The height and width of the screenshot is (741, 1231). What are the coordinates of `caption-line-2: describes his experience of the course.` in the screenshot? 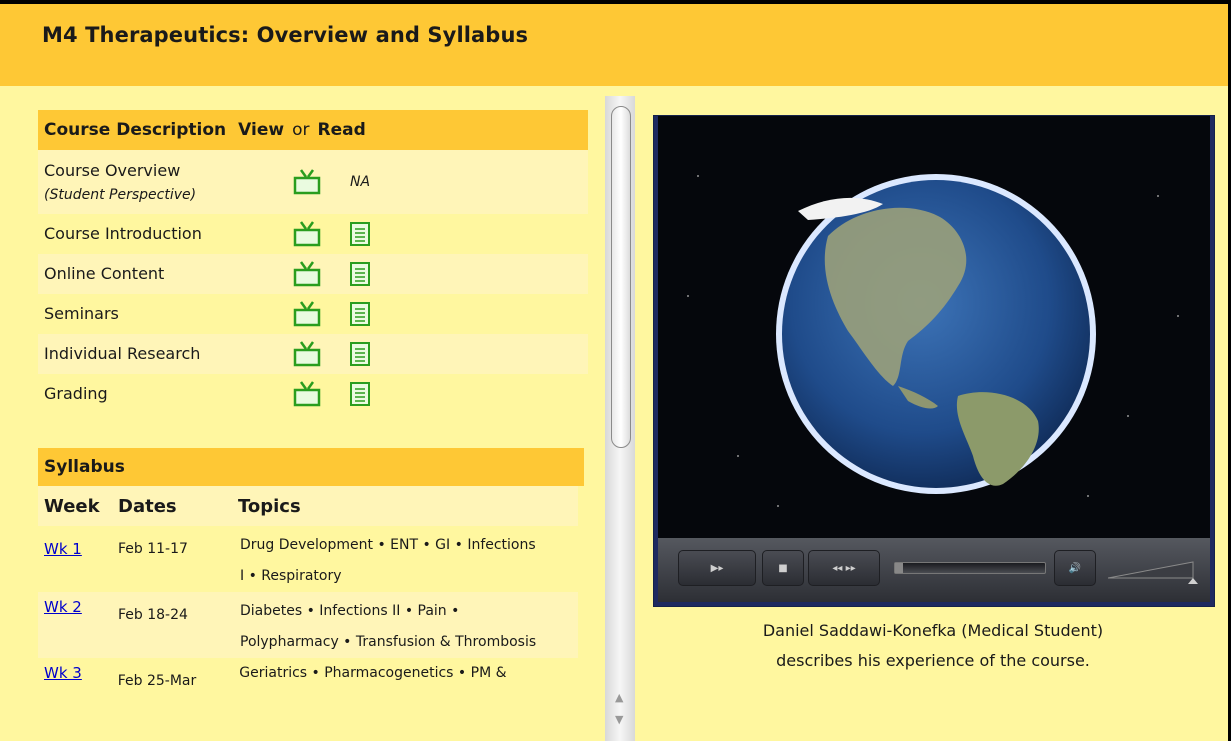 It's located at (933, 660).